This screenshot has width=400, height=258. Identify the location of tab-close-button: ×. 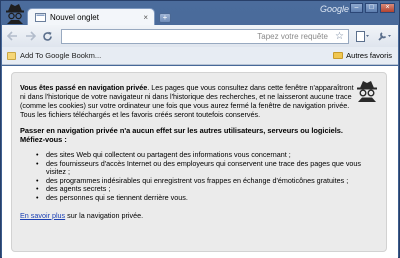
(145, 17).